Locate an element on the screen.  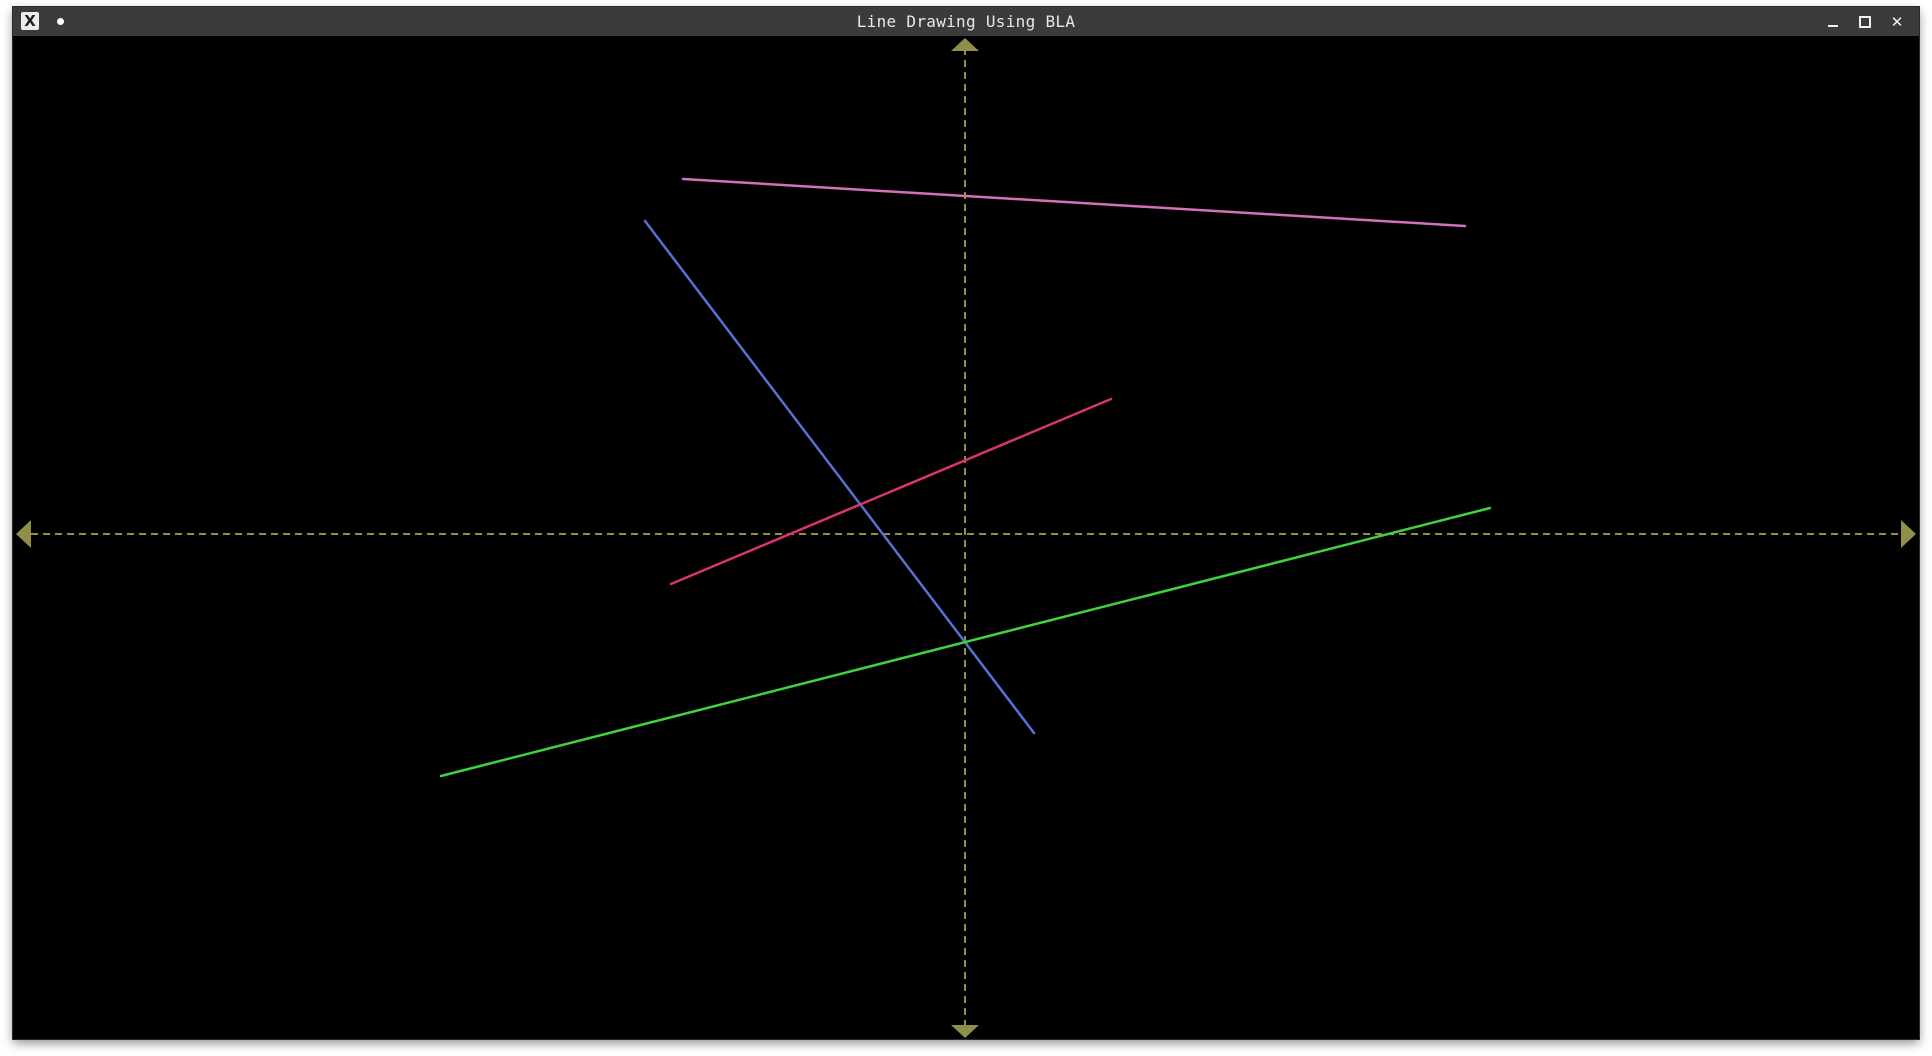
window-title: Line Drawing Using BLA is located at coordinates (966, 21).